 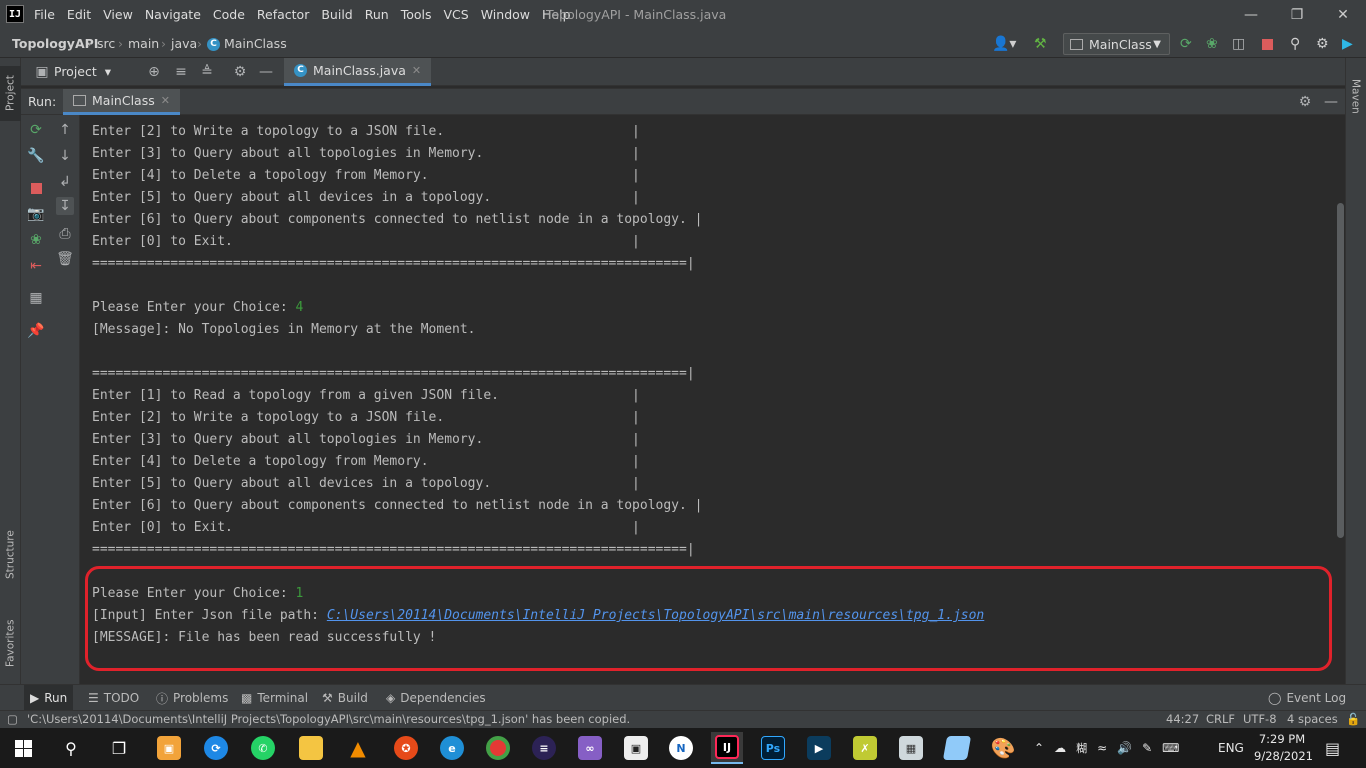 I want to click on vlc-icon: ▲, so click(x=358, y=748).